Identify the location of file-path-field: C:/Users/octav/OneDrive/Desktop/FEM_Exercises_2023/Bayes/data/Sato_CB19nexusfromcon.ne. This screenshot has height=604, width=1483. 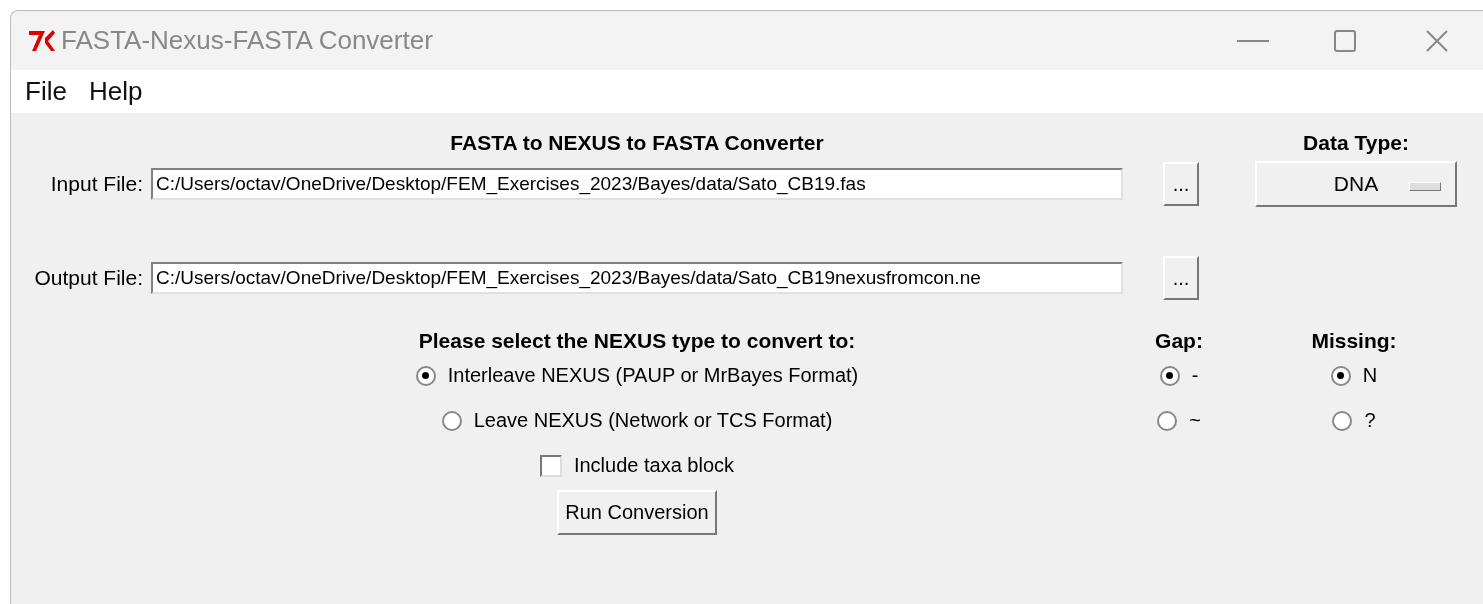
(637, 278).